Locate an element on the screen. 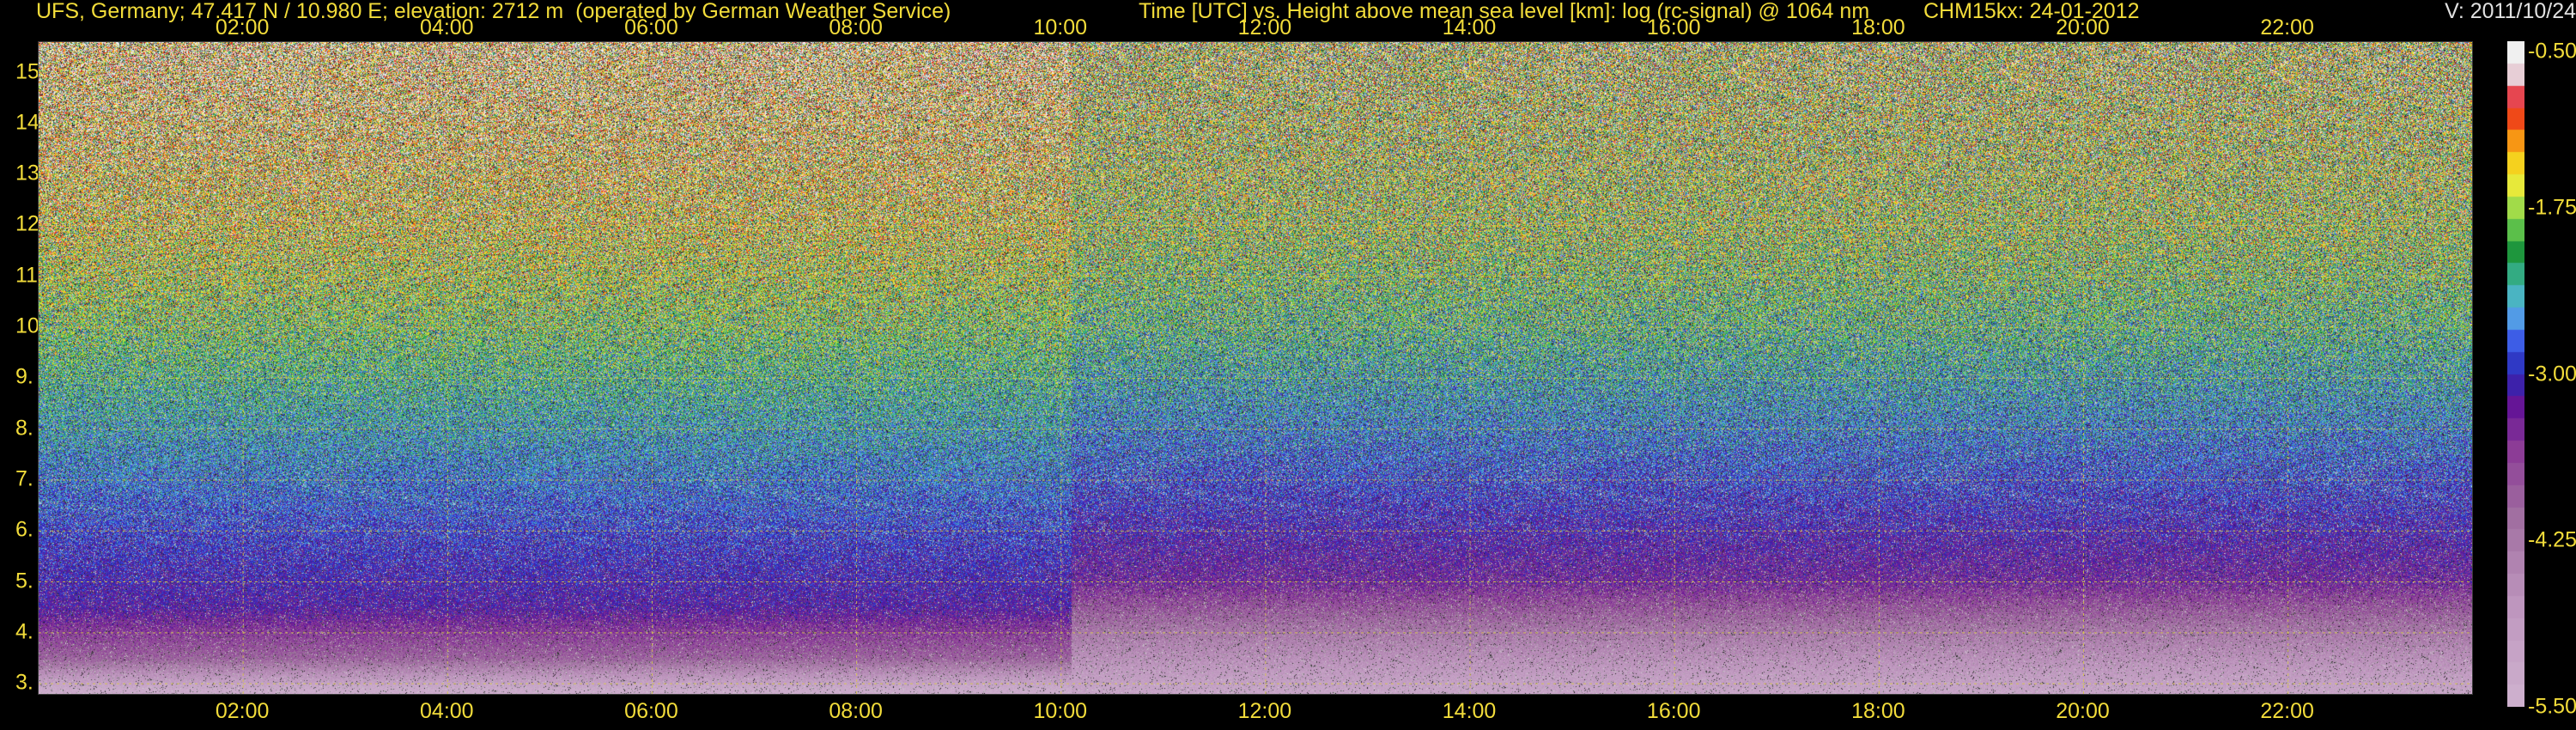  y-tick-label: 6. is located at coordinates (24, 529).